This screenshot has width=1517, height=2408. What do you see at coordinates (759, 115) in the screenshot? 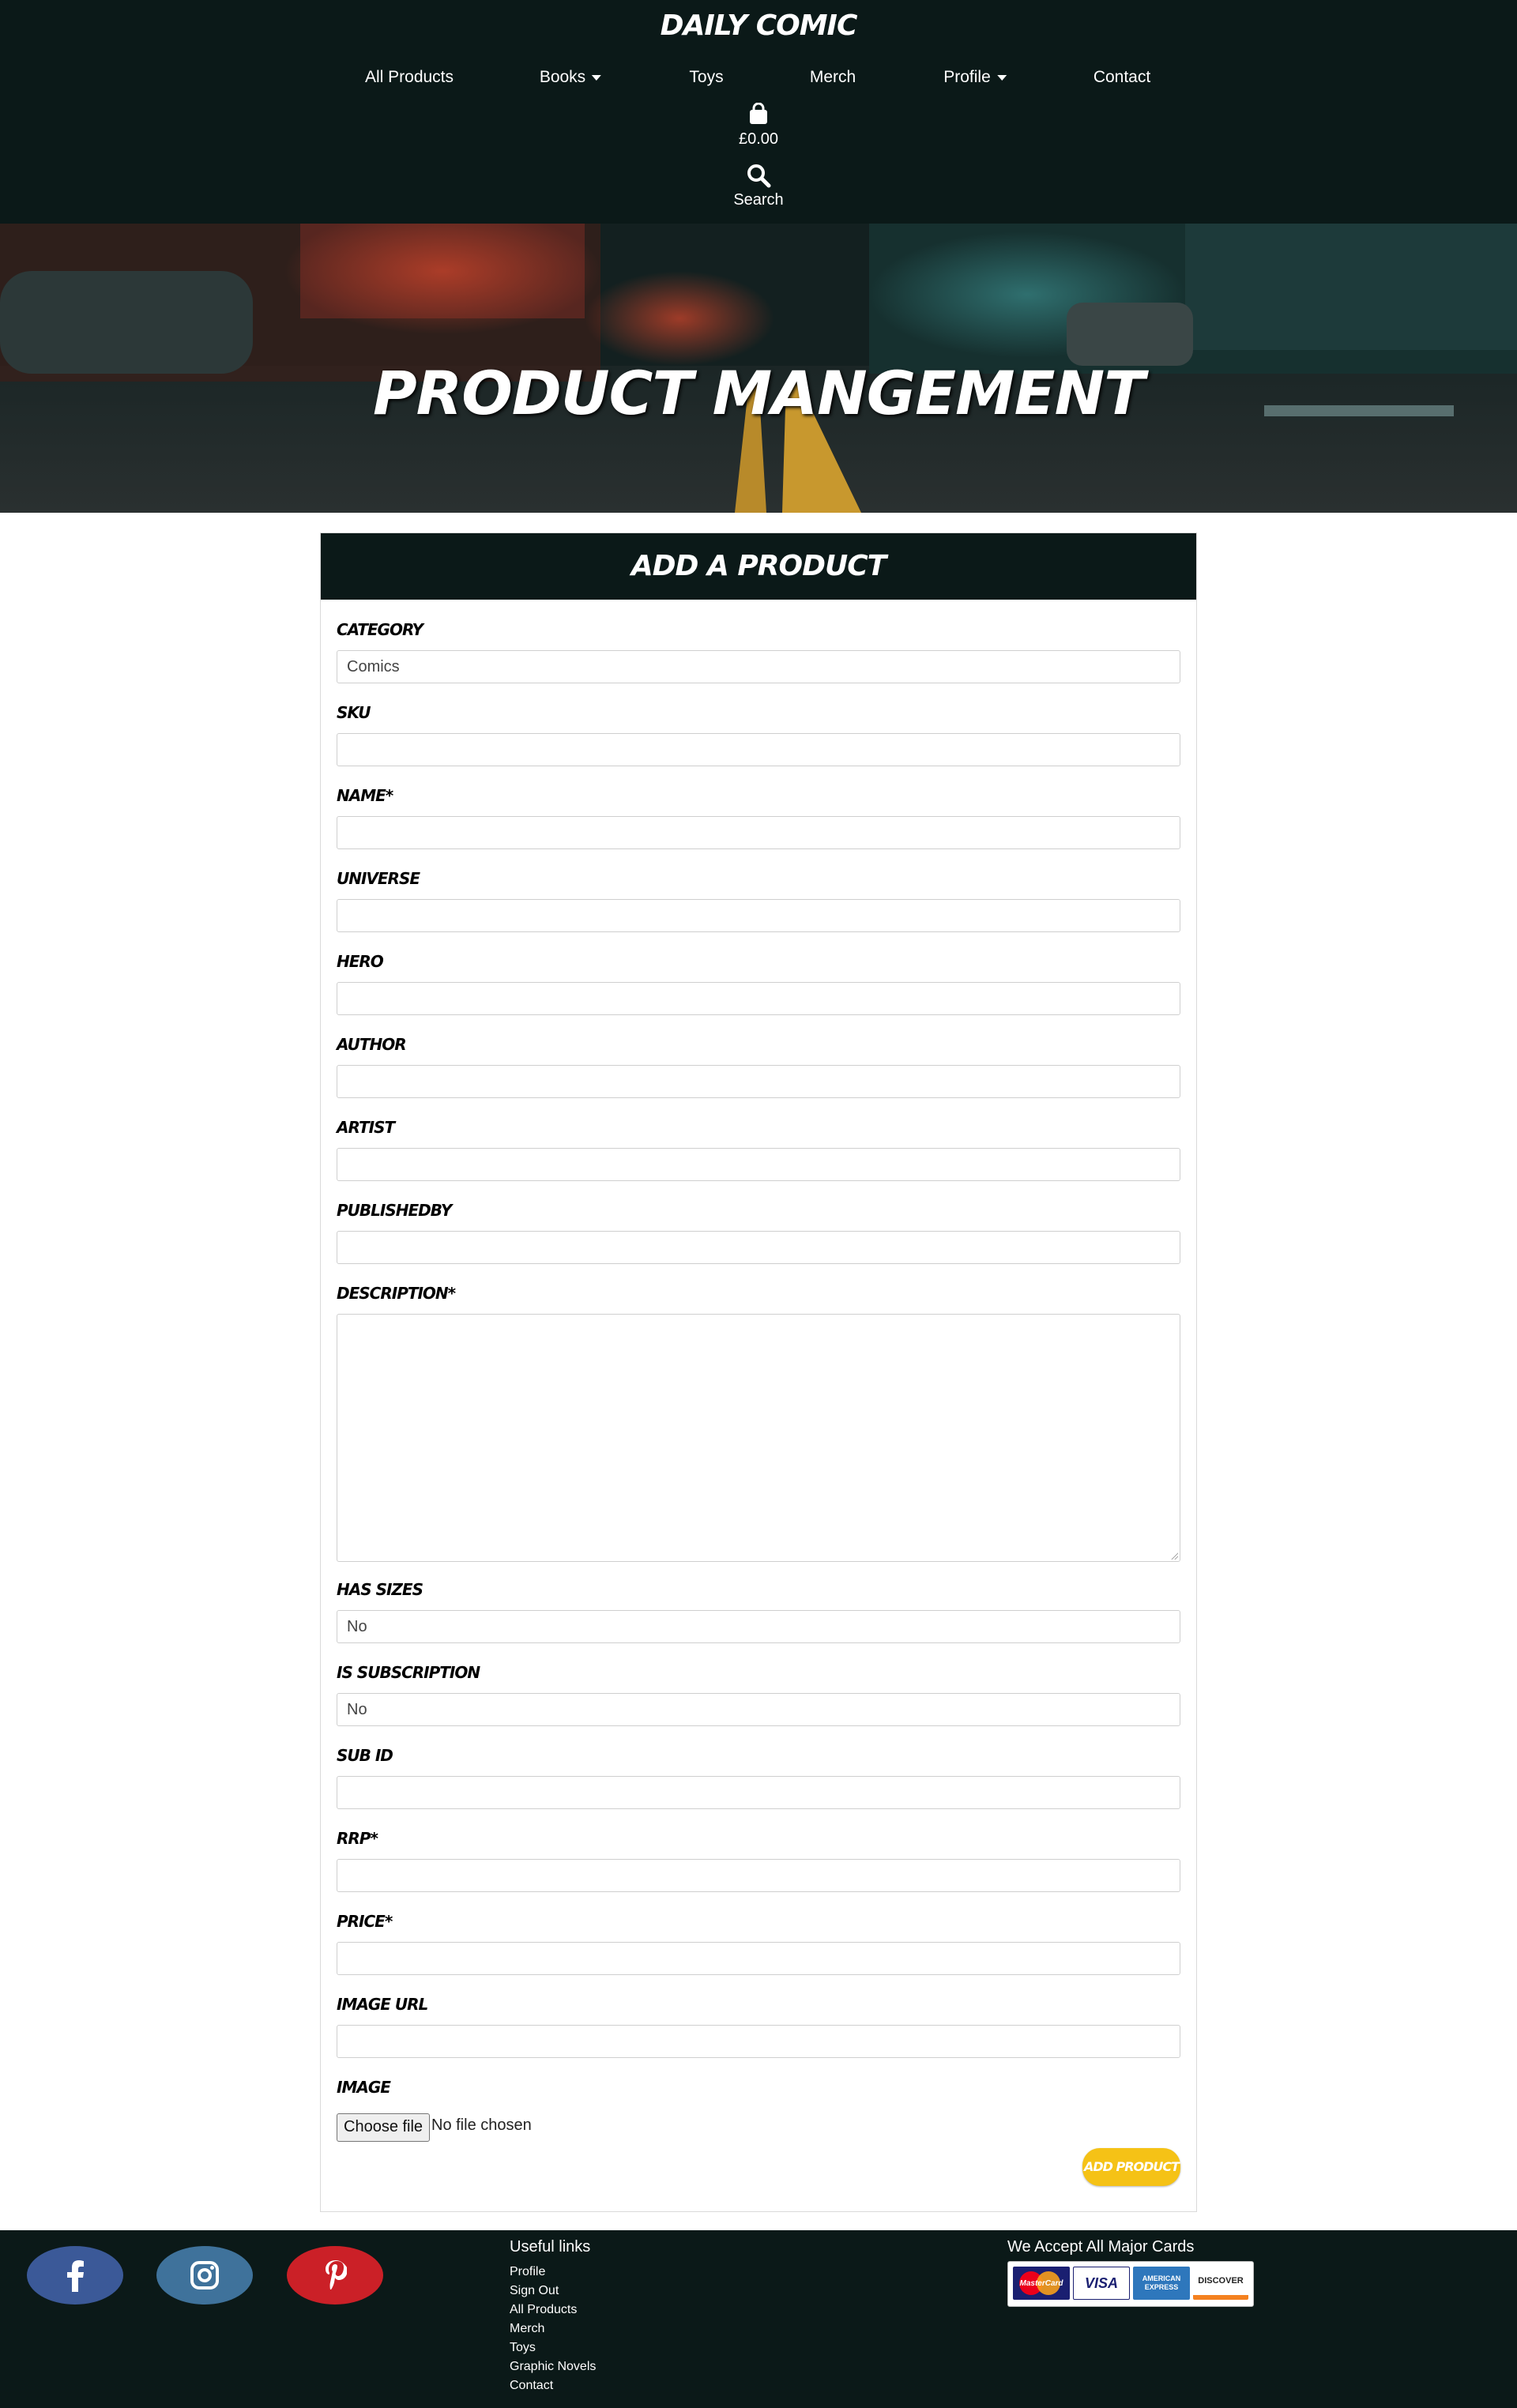
I see `shopping-bag-icon` at bounding box center [759, 115].